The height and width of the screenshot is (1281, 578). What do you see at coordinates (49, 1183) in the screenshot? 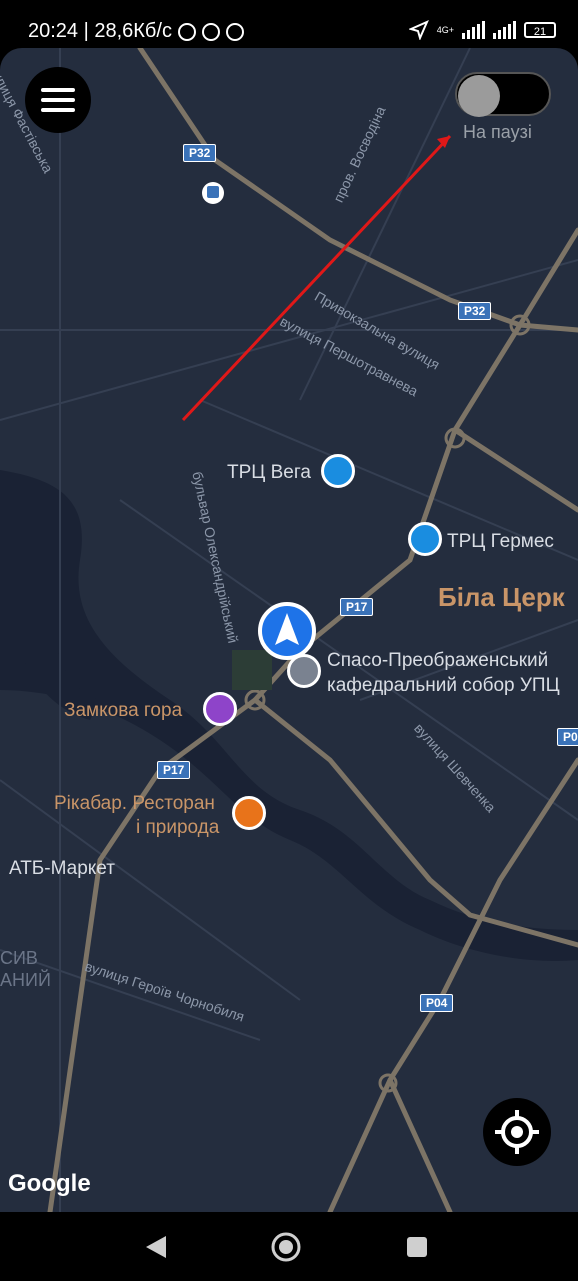
I see `google-logo: Google` at bounding box center [49, 1183].